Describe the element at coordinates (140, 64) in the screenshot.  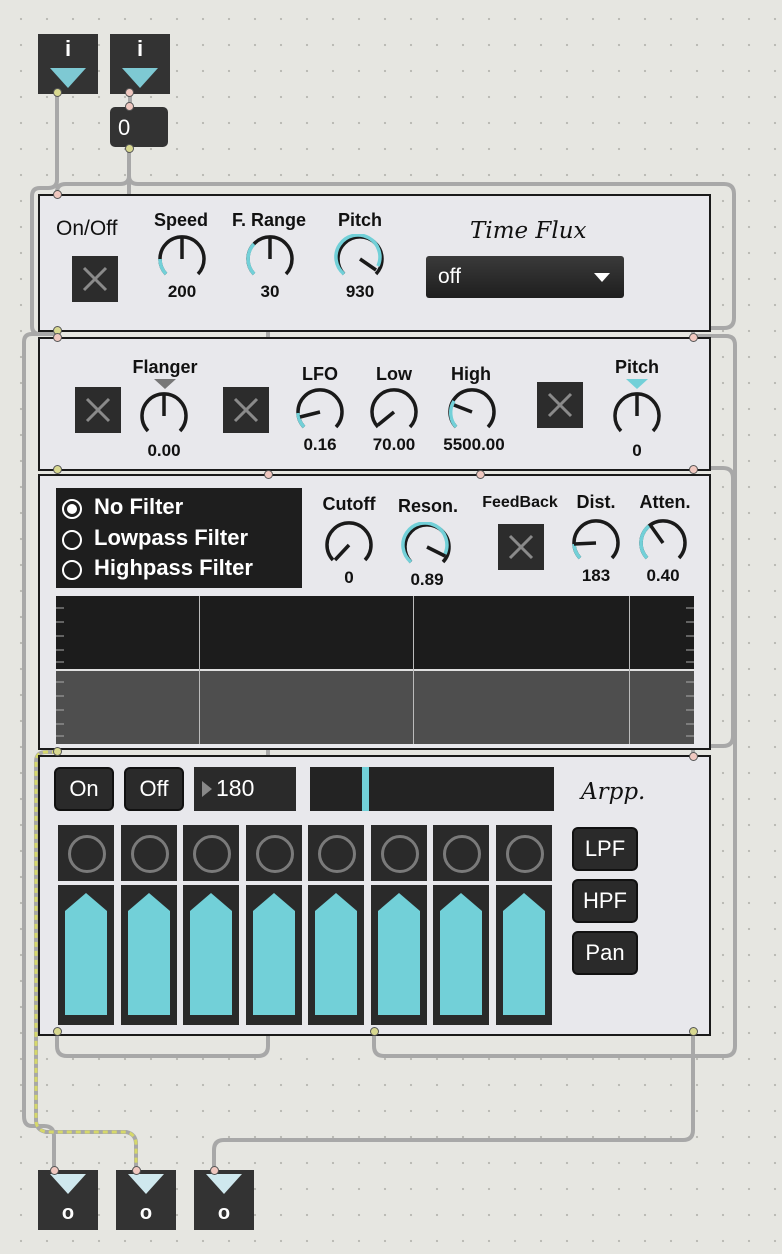
I see `inlet-object-2: i` at that location.